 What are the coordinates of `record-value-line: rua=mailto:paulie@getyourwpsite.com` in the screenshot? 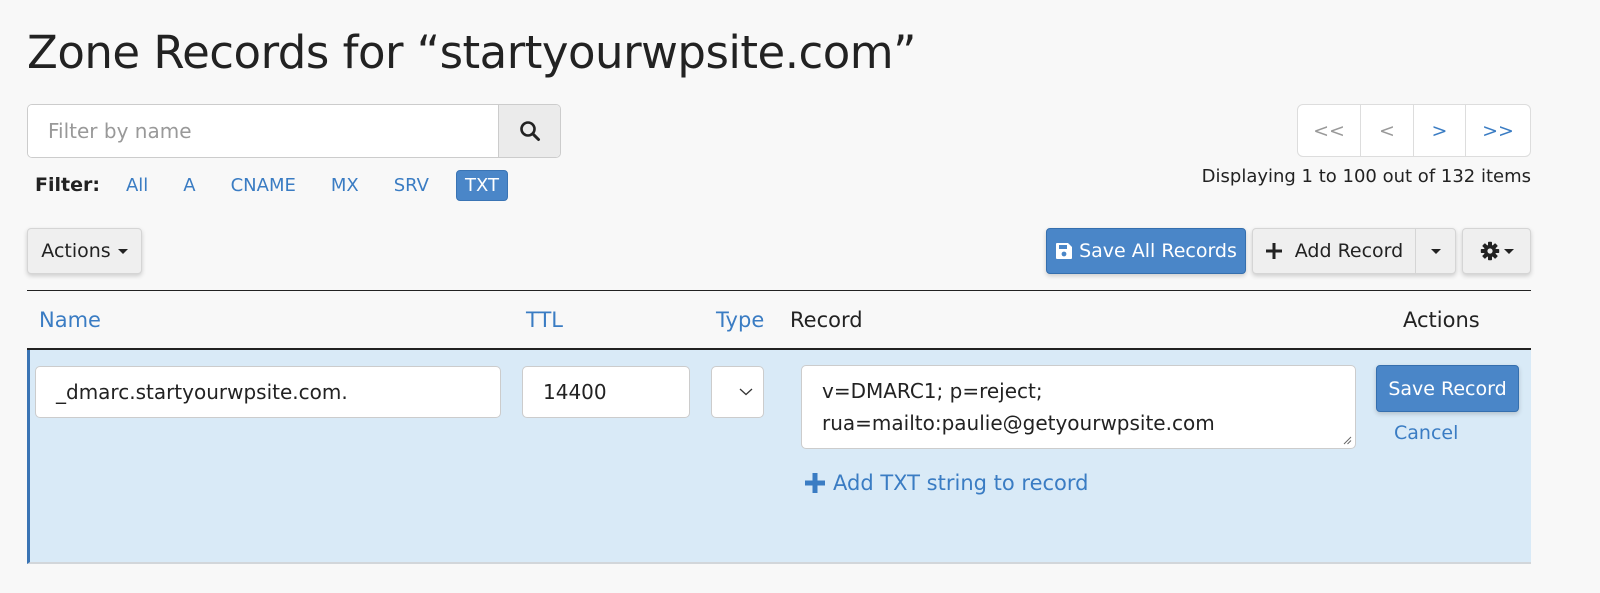 It's located at (1018, 423).